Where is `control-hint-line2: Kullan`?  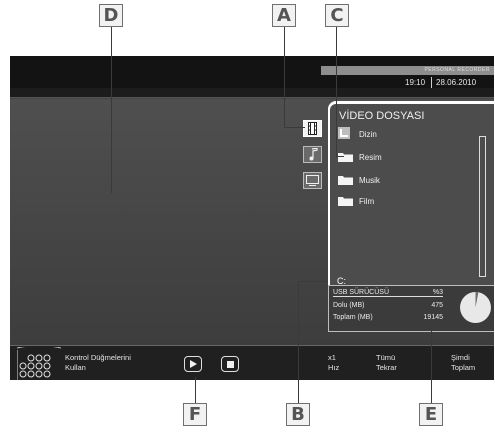
control-hint-line2: Kullan is located at coordinates (75, 367).